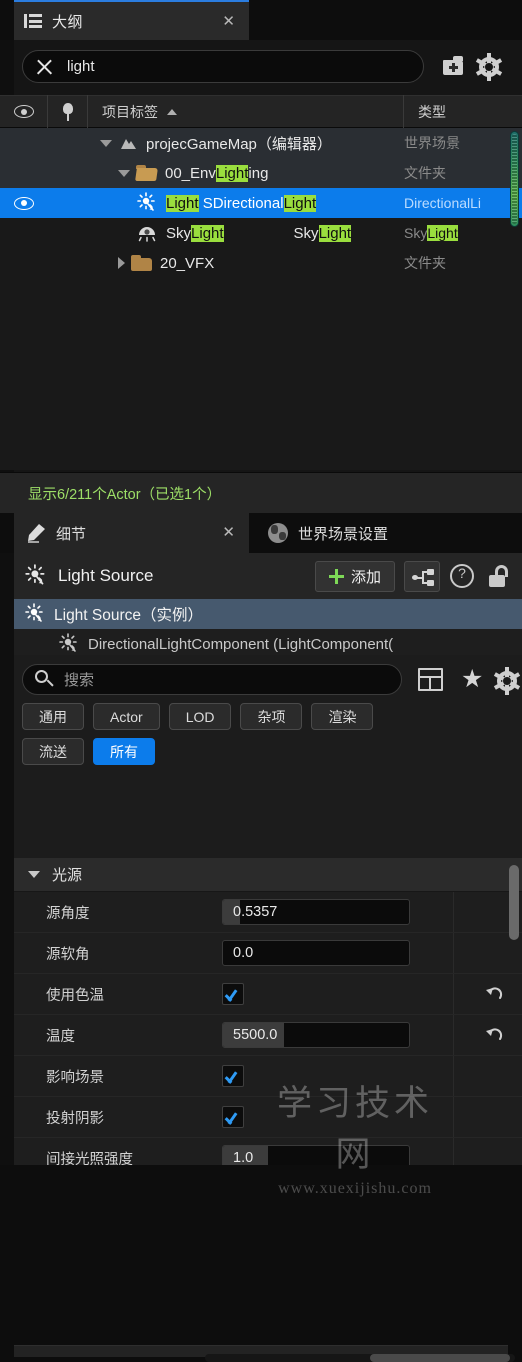 This screenshot has height=1362, width=522. Describe the element at coordinates (425, 263) in the screenshot. I see `row-type: 文件夹` at that location.